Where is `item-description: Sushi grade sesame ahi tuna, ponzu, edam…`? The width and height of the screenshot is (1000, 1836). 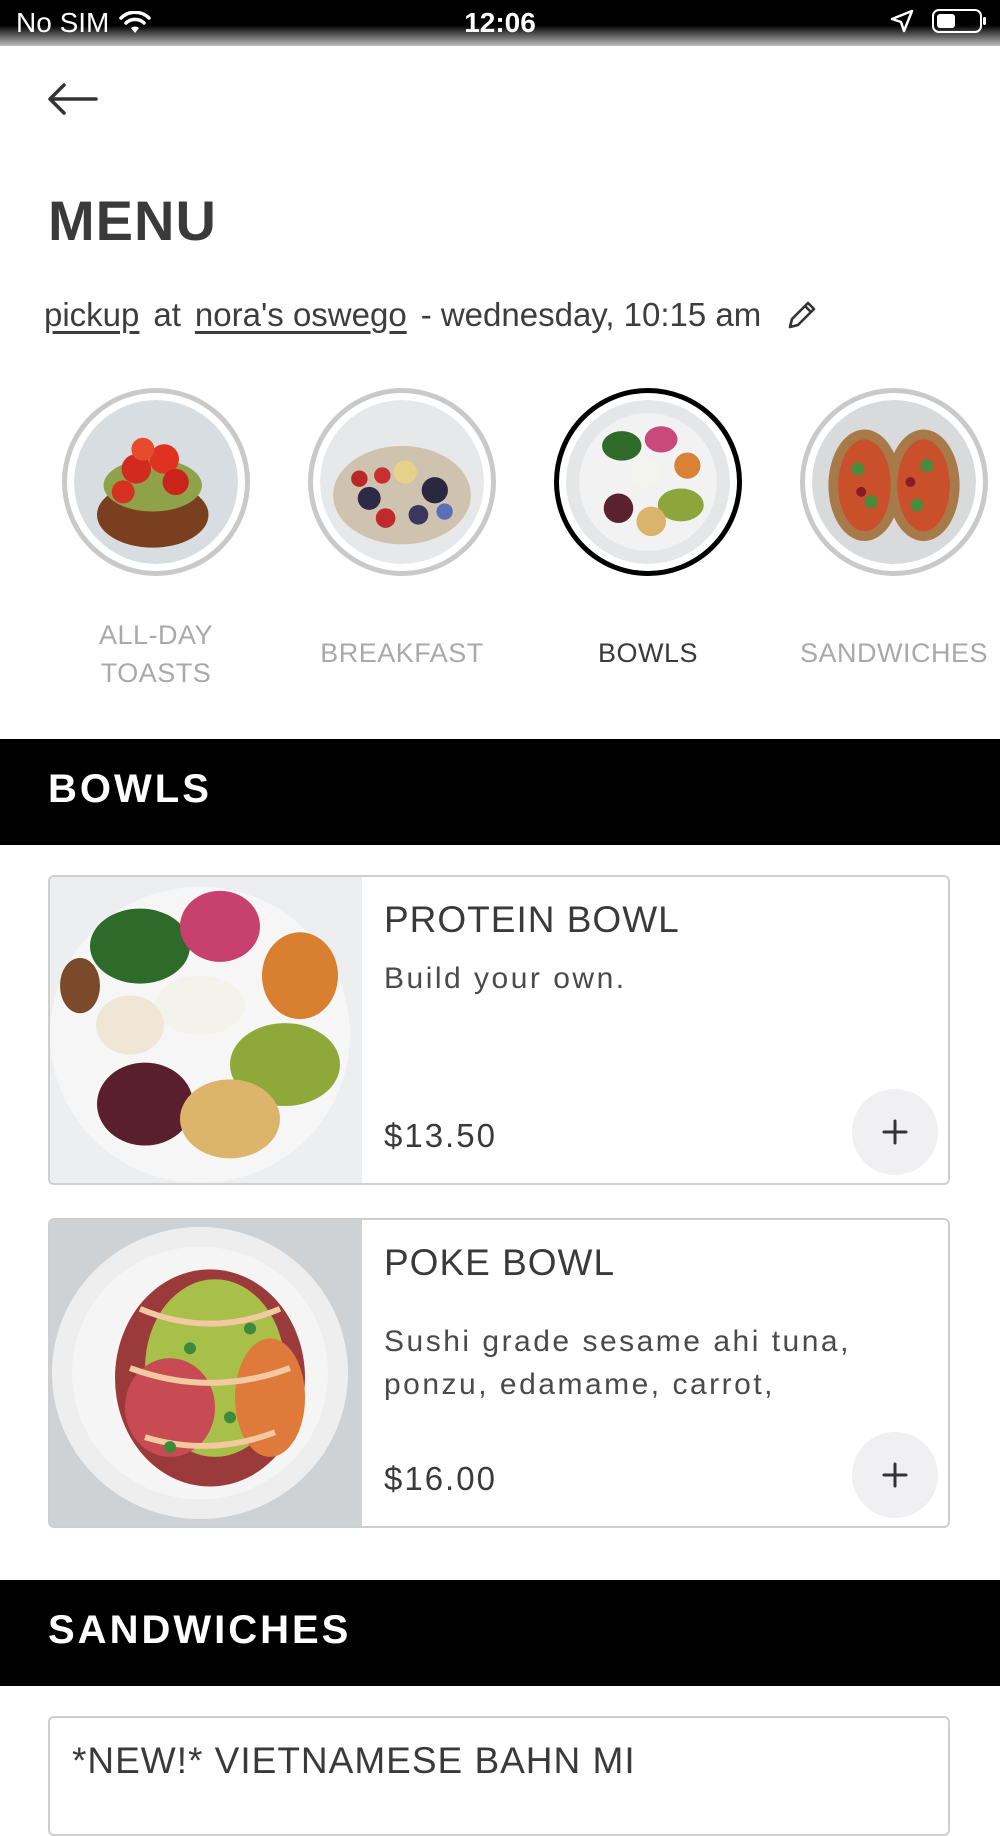
item-description: Sushi grade sesame ahi tuna, ponzu, edam… is located at coordinates (617, 1363).